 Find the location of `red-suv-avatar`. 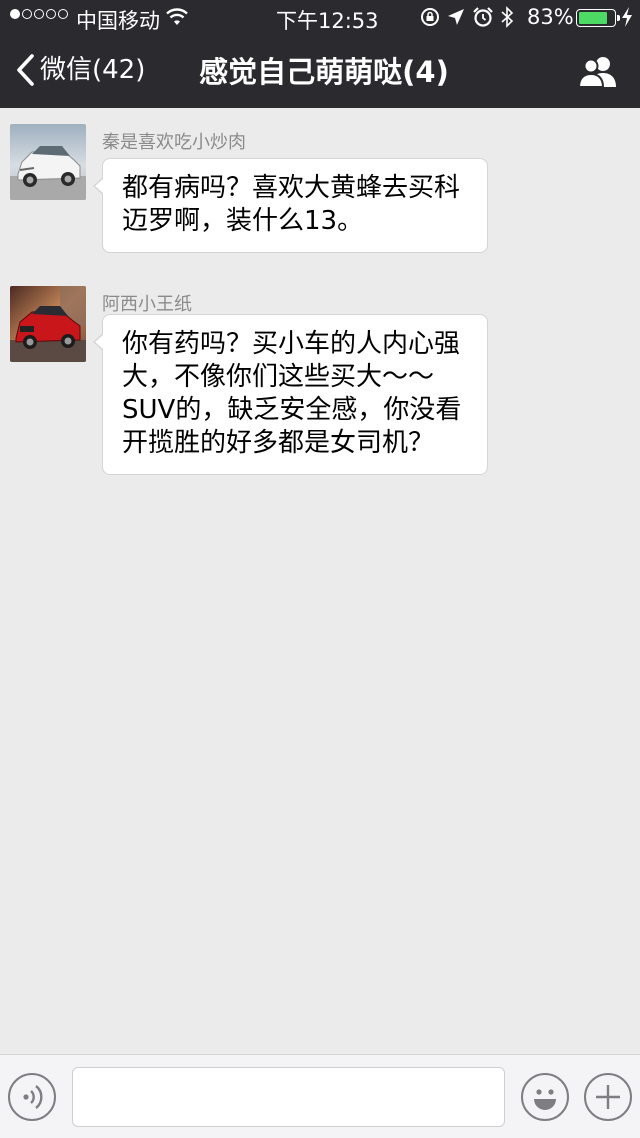

red-suv-avatar is located at coordinates (48, 324).